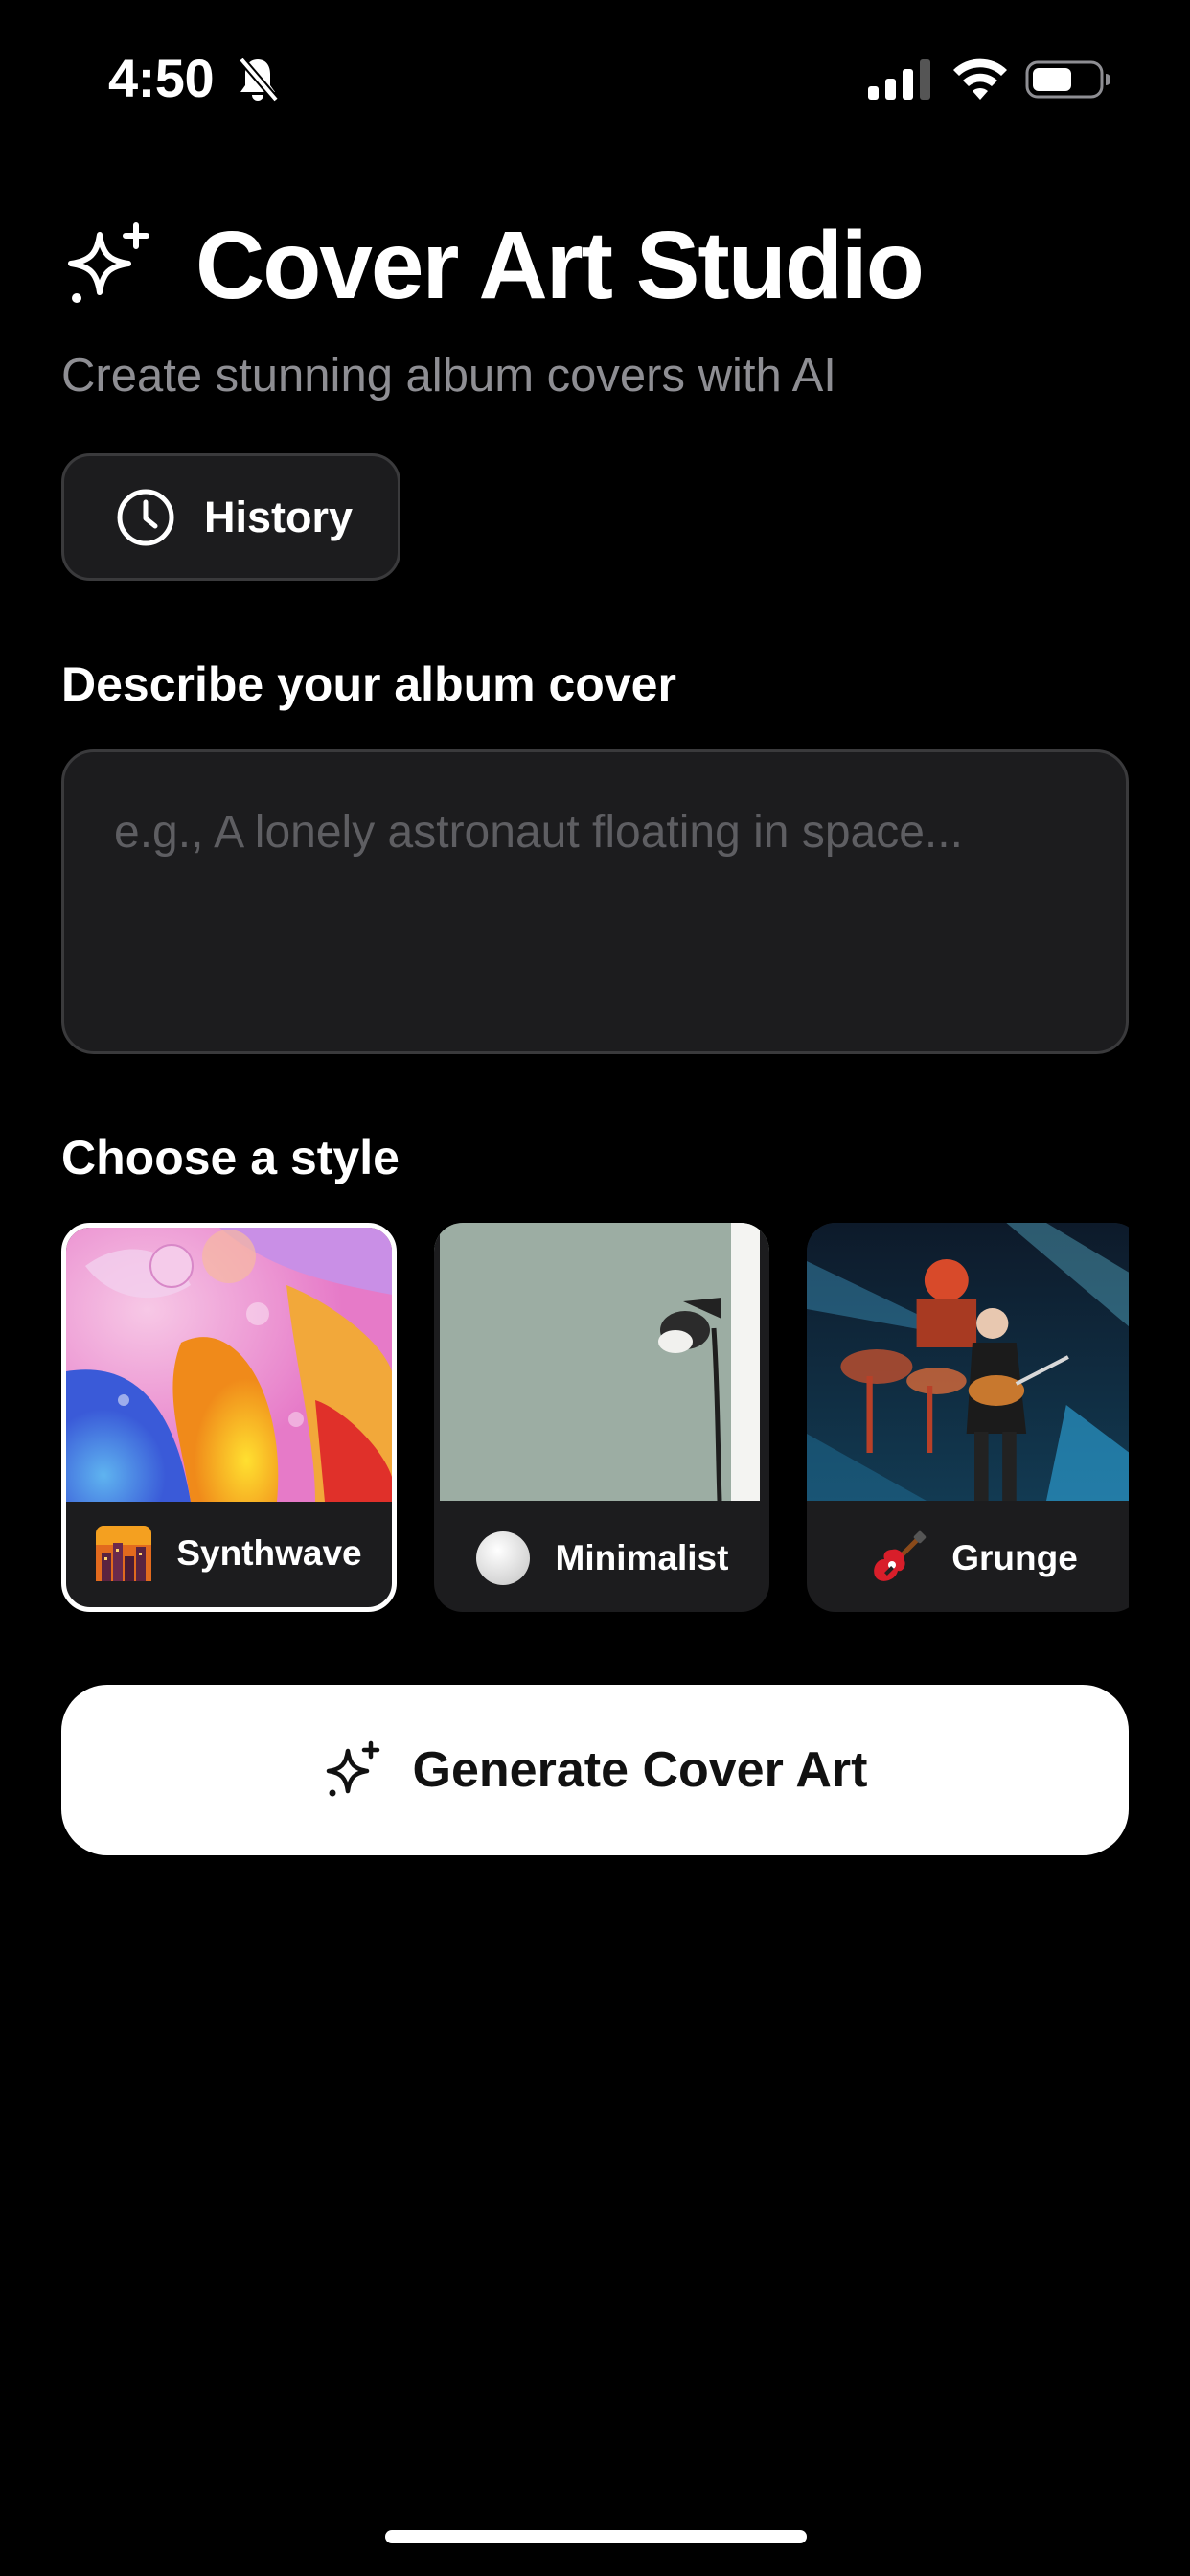  What do you see at coordinates (1068, 79) in the screenshot?
I see `battery-icon` at bounding box center [1068, 79].